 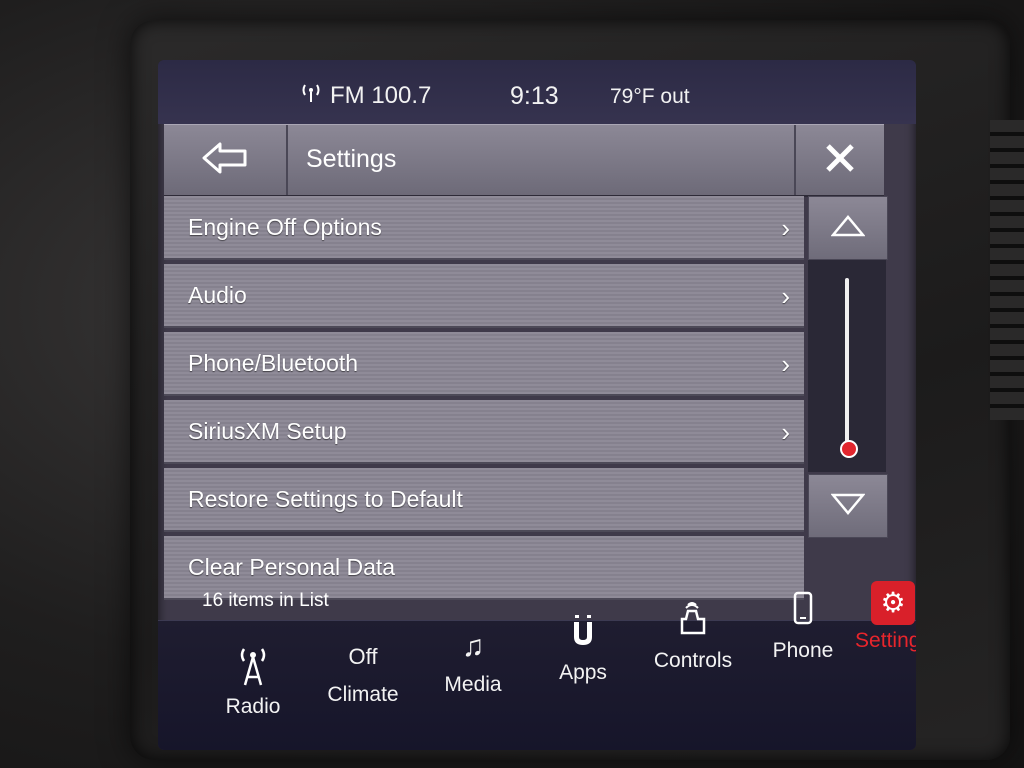 I want to click on nav-apps: Apps, so click(x=583, y=649).